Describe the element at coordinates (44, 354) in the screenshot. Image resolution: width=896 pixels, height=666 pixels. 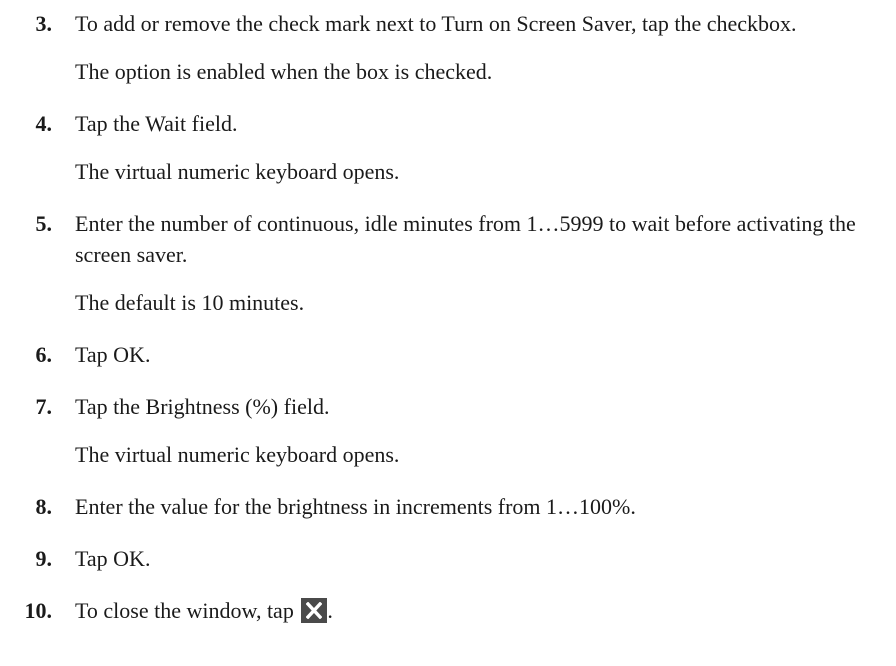
I see `step-number: 6.` at that location.